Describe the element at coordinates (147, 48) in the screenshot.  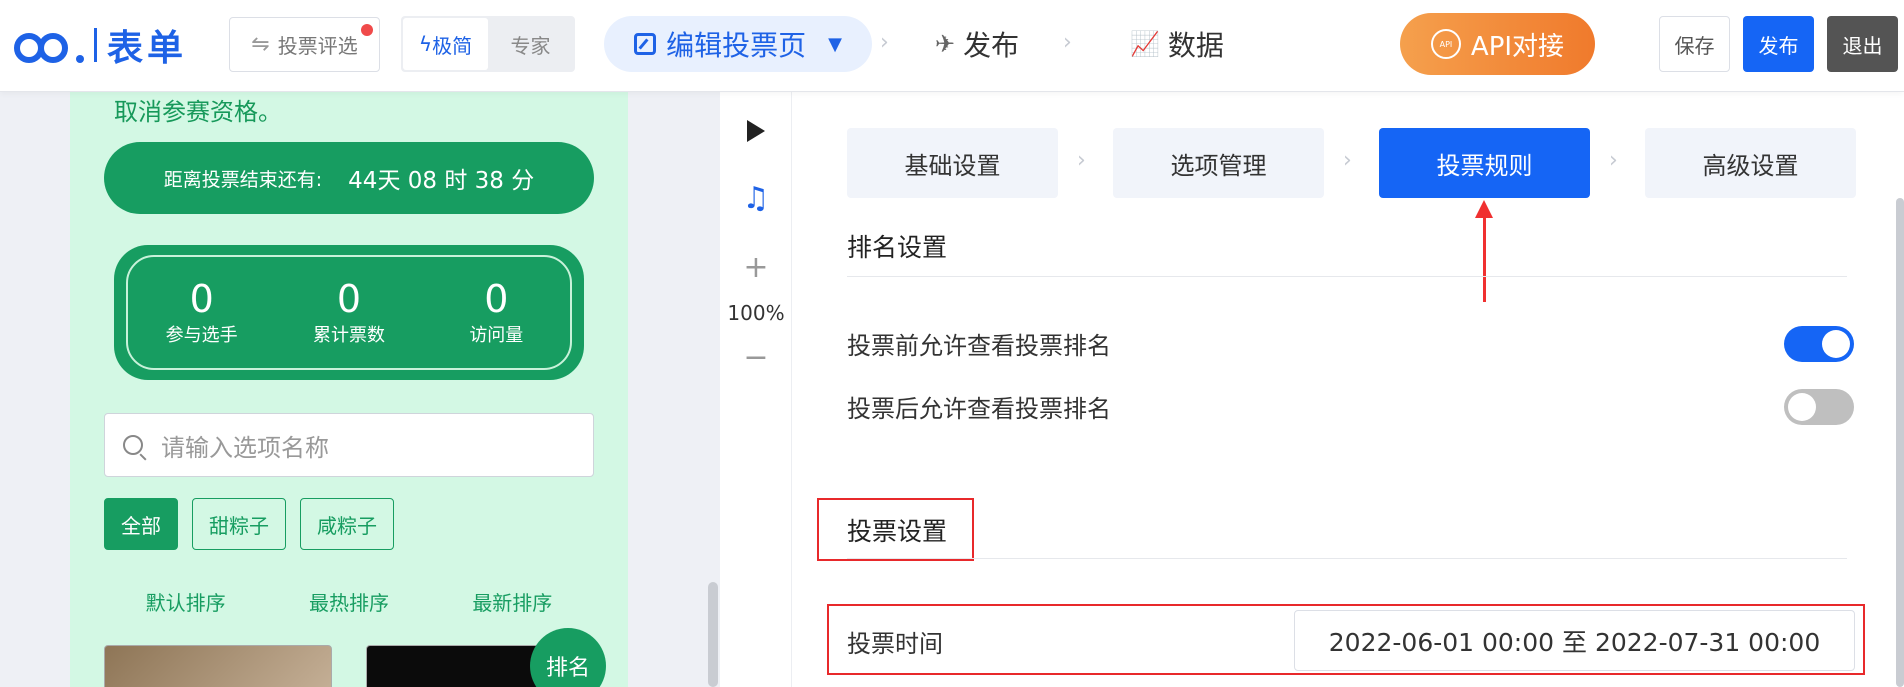
I see `logo-text: 表单` at that location.